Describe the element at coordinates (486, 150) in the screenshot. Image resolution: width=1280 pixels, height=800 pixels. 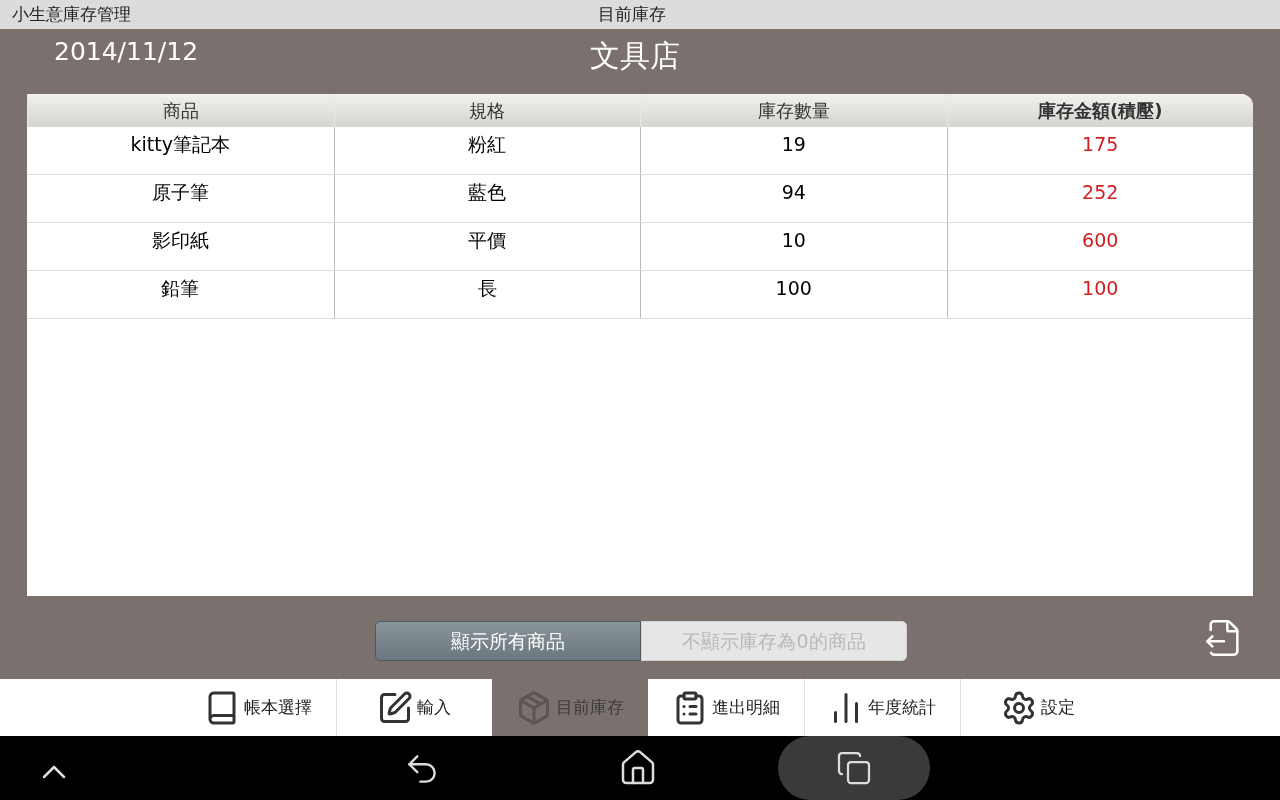
I see `table-cell: 粉紅` at that location.